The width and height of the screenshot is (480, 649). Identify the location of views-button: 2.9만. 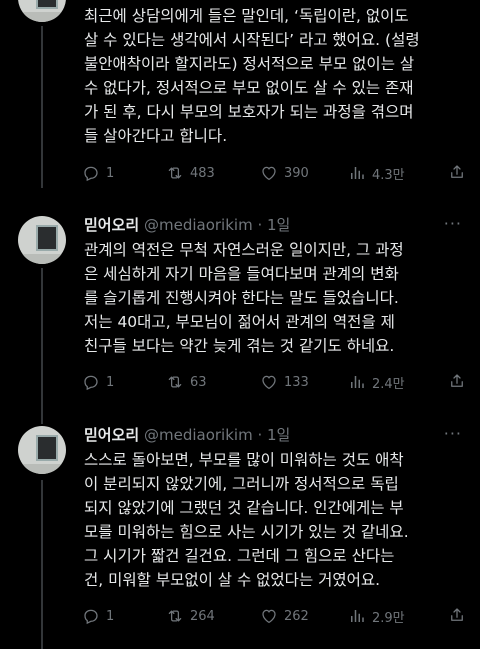
(376, 616).